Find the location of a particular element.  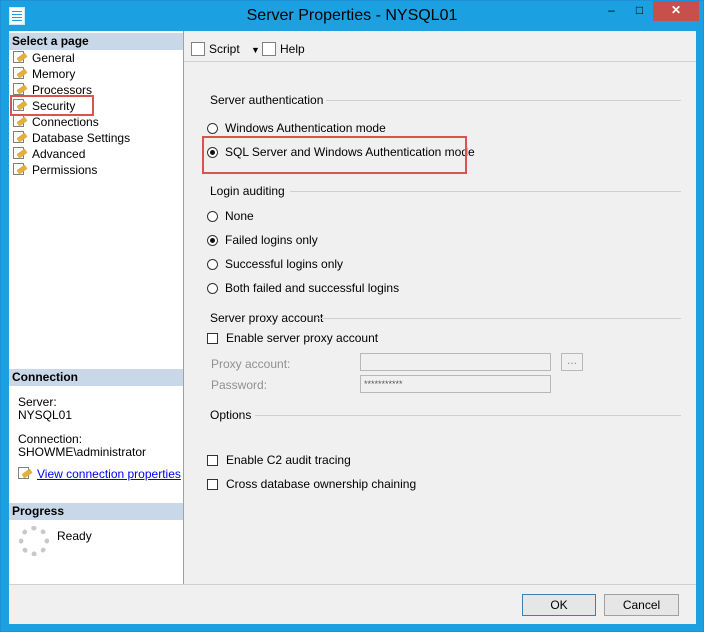

page-item-database-settings: Database Settings is located at coordinates (71, 138).